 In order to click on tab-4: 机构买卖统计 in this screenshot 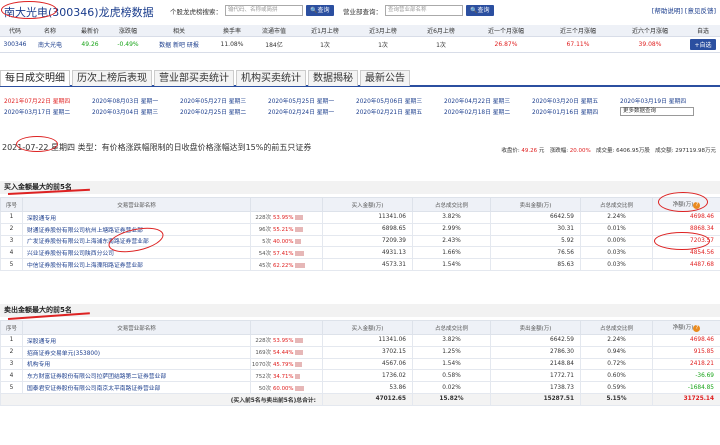, I will do `click(271, 78)`.